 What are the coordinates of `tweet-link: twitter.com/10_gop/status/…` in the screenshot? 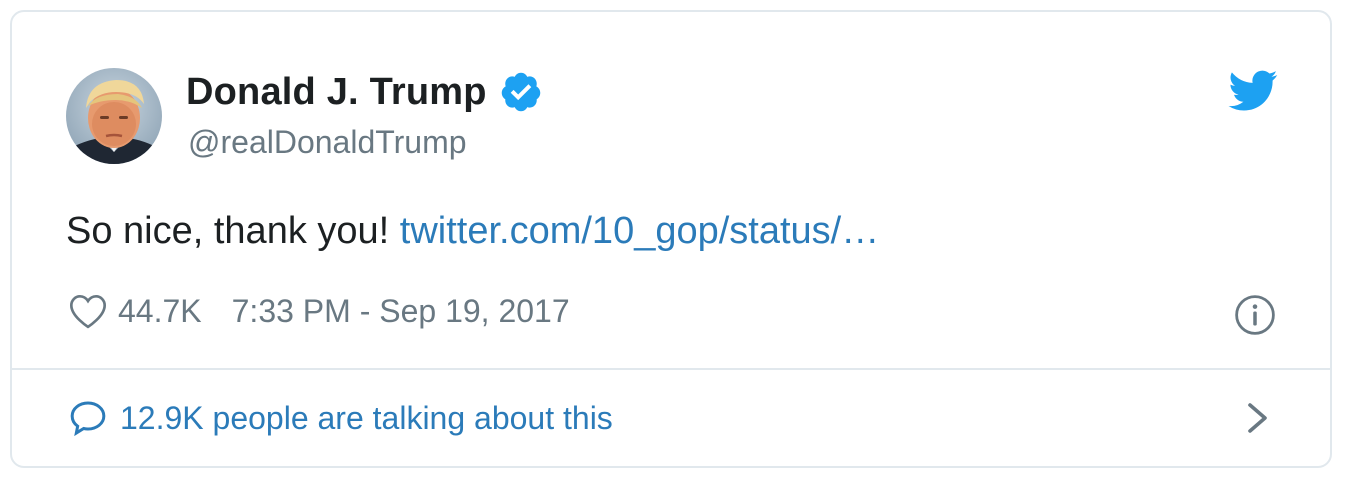 It's located at (639, 231).